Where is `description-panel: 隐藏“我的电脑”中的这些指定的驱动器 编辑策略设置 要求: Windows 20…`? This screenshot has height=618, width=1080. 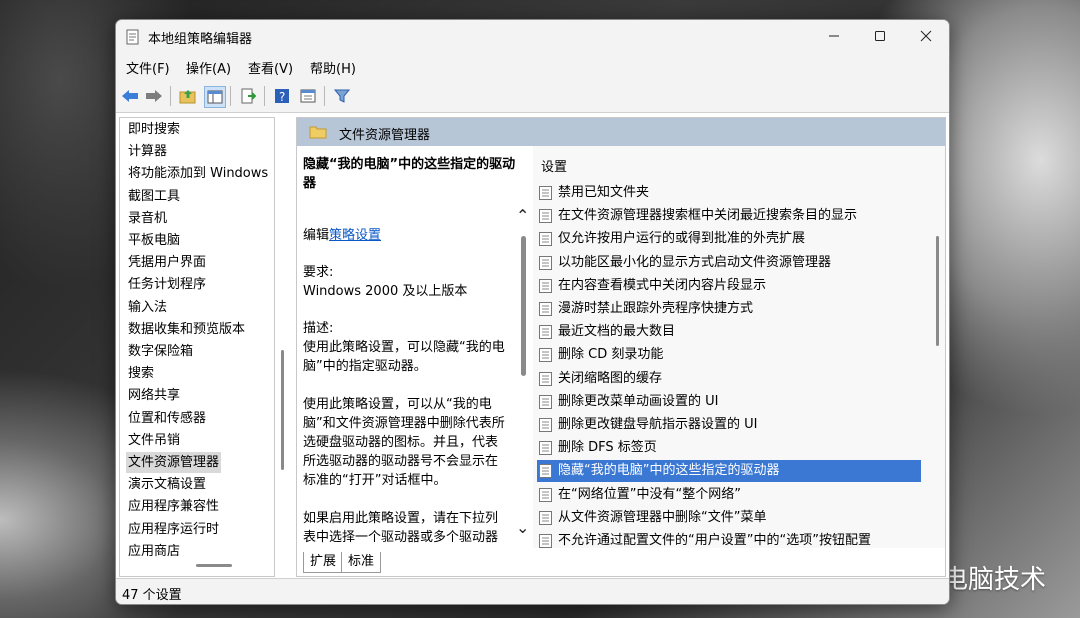
description-panel: 隐藏“我的电脑”中的这些指定的驱动器 编辑策略设置 要求: Windows 20… is located at coordinates (406, 347).